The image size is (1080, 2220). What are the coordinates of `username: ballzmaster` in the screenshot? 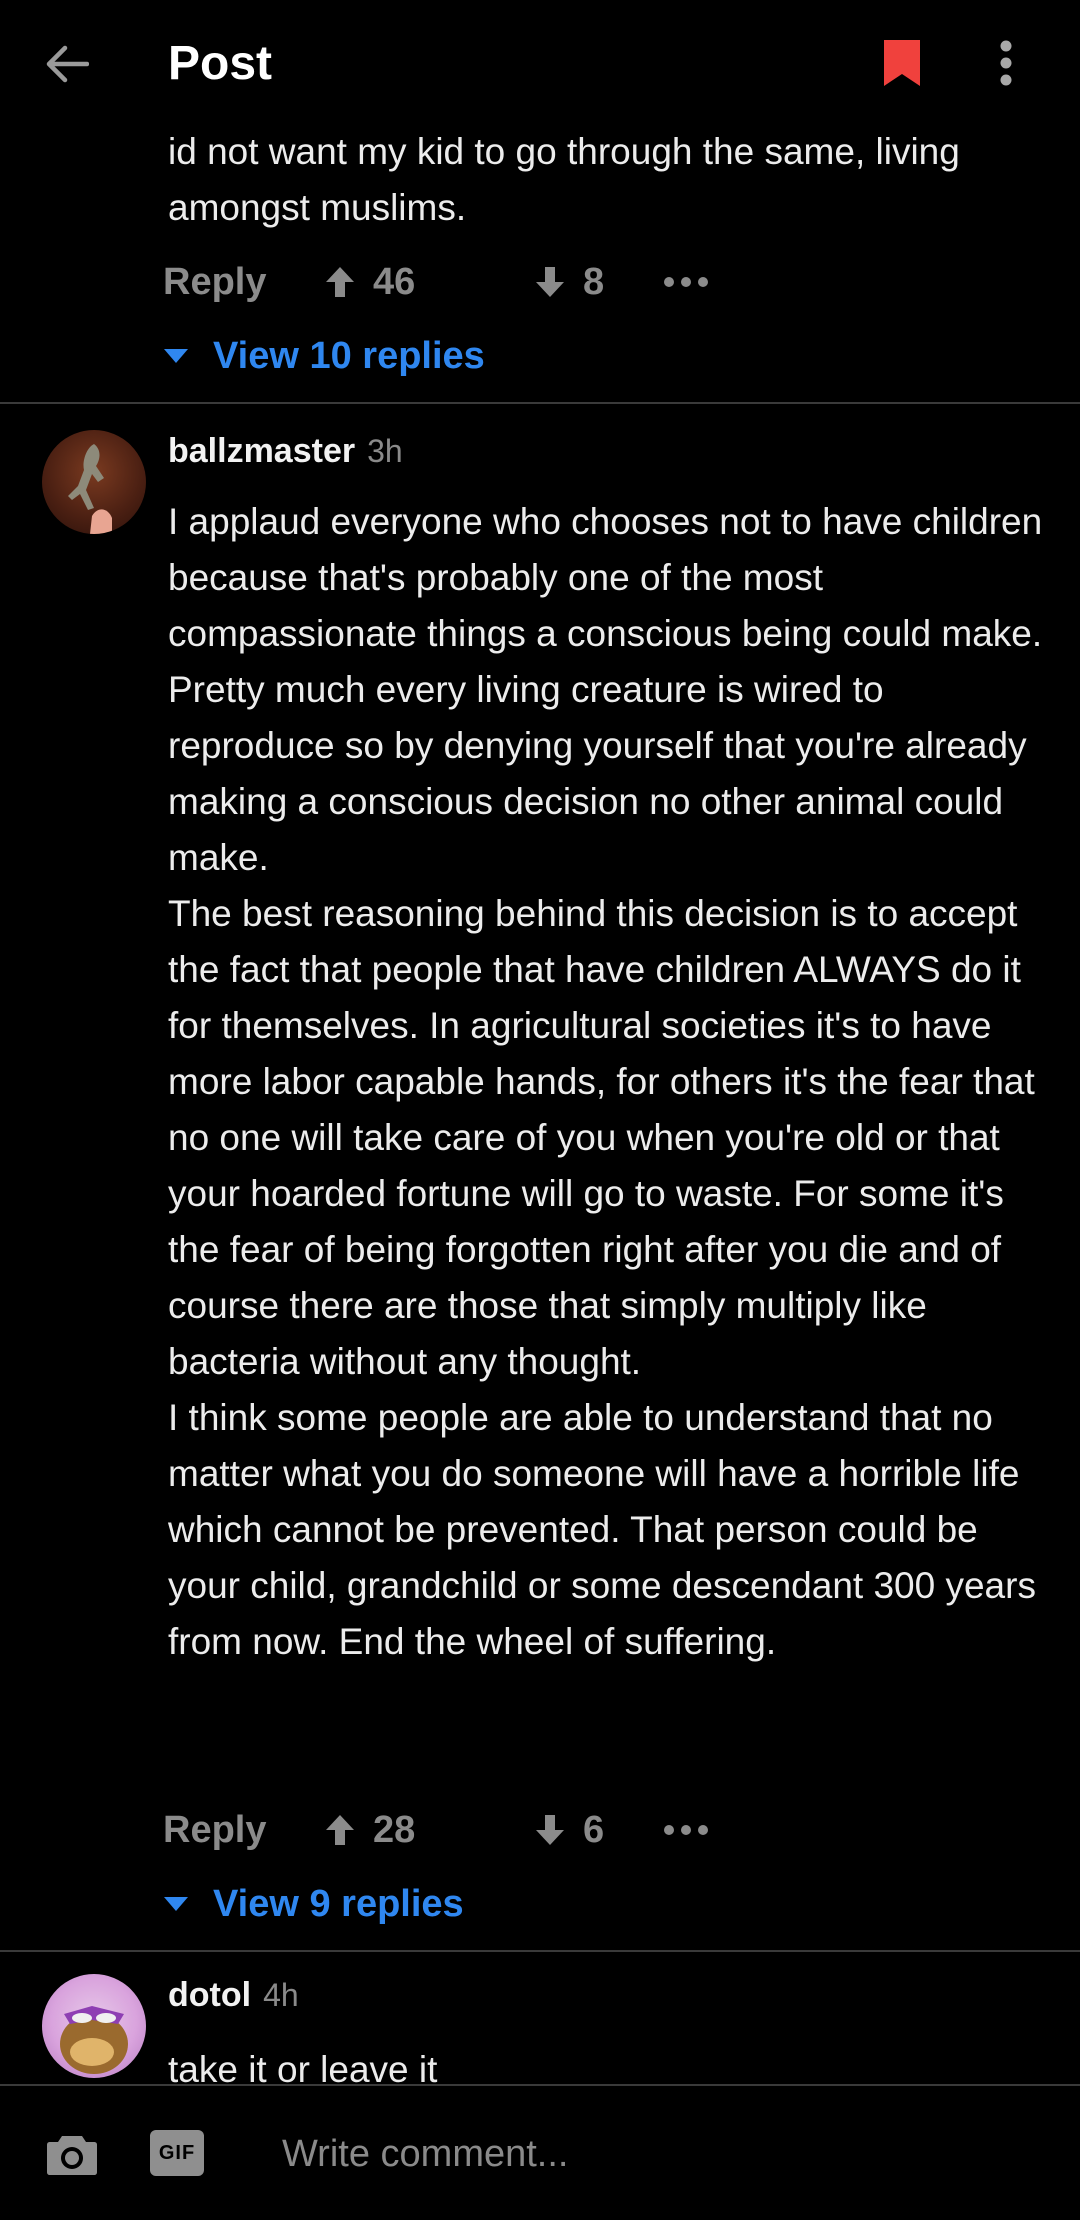 It's located at (261, 451).